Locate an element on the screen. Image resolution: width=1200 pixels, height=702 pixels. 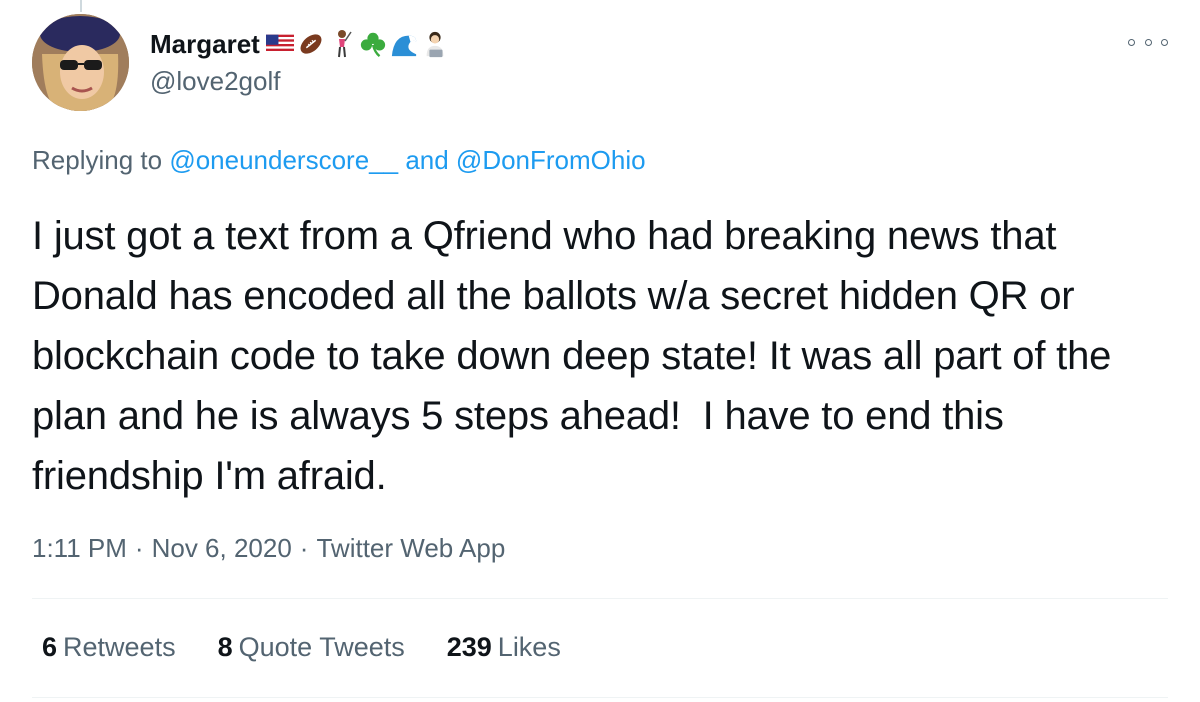
likes-count: 239 is located at coordinates (469, 647).